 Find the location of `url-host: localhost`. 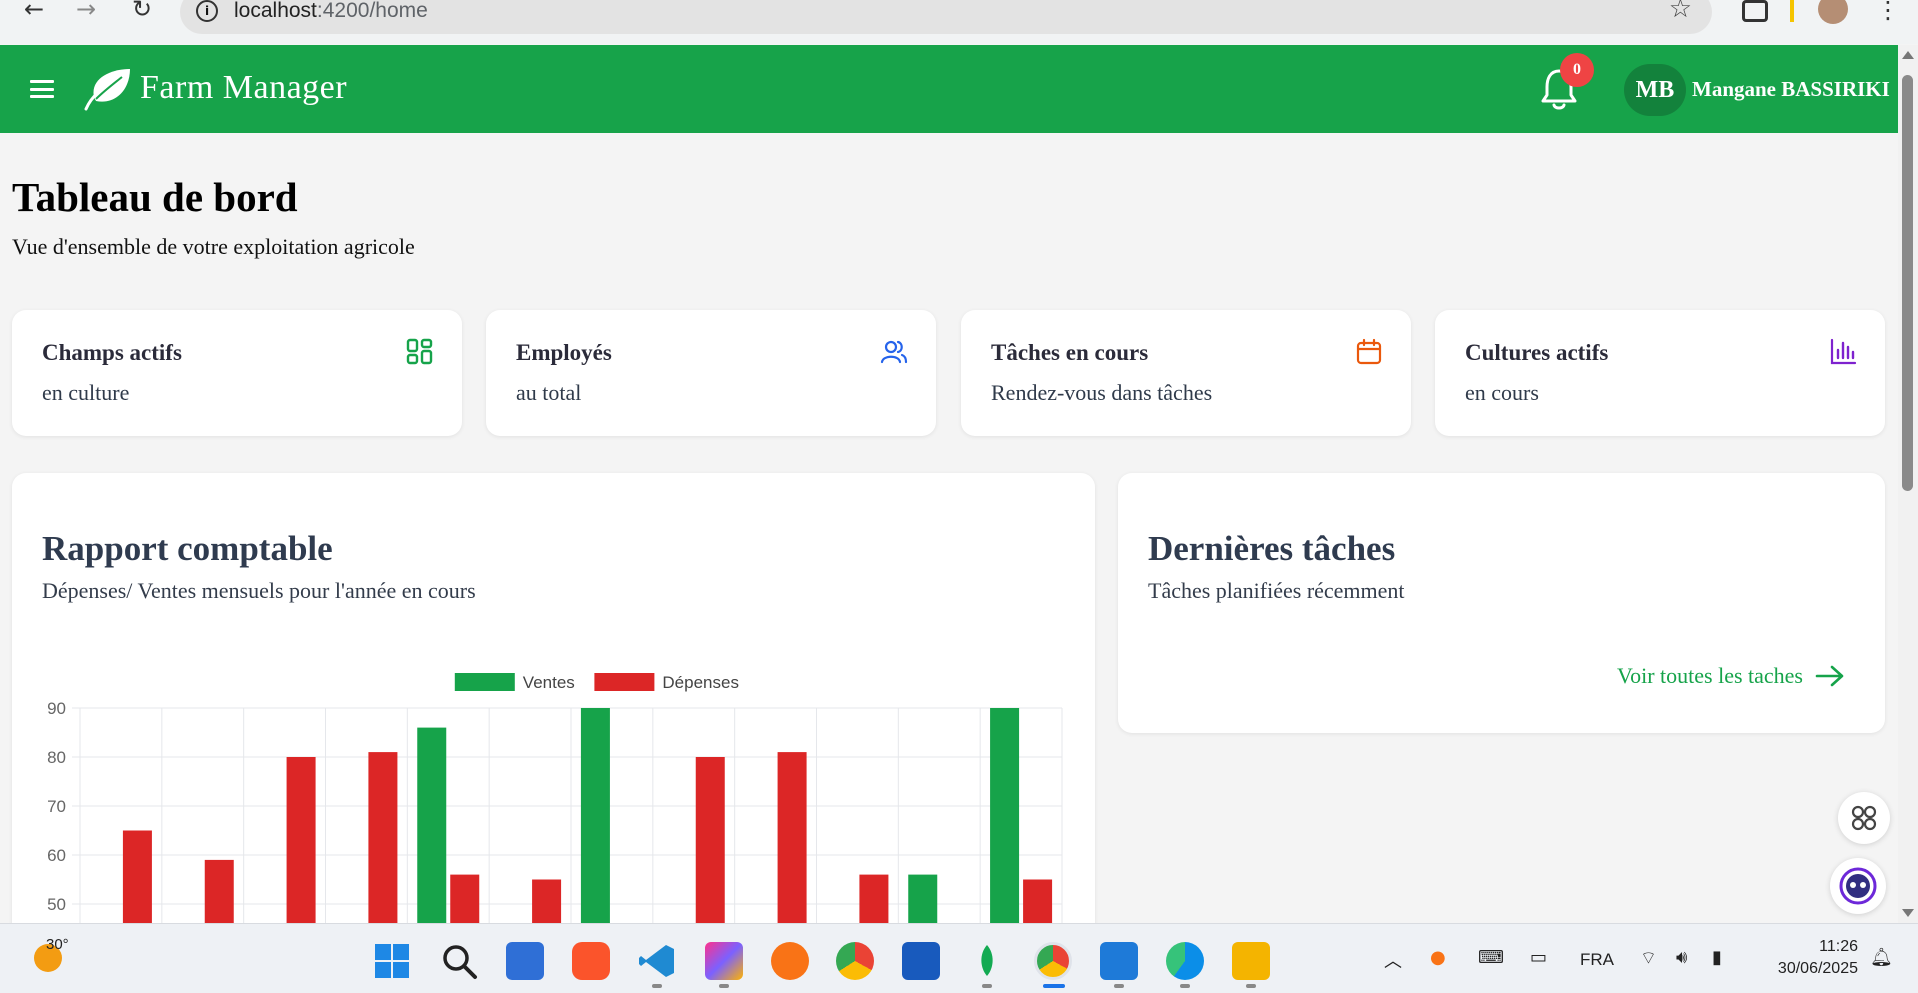

url-host: localhost is located at coordinates (275, 11).